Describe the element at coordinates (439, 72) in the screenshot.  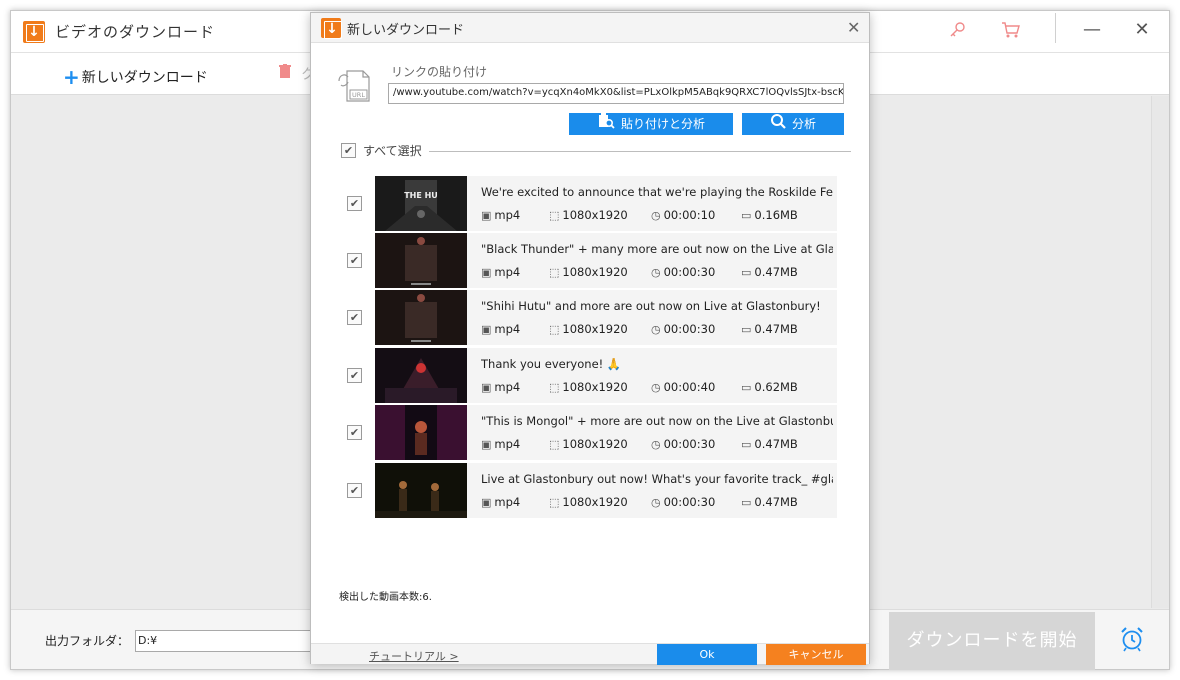
I see `paste-link-label: リンクの貼り付け` at that location.